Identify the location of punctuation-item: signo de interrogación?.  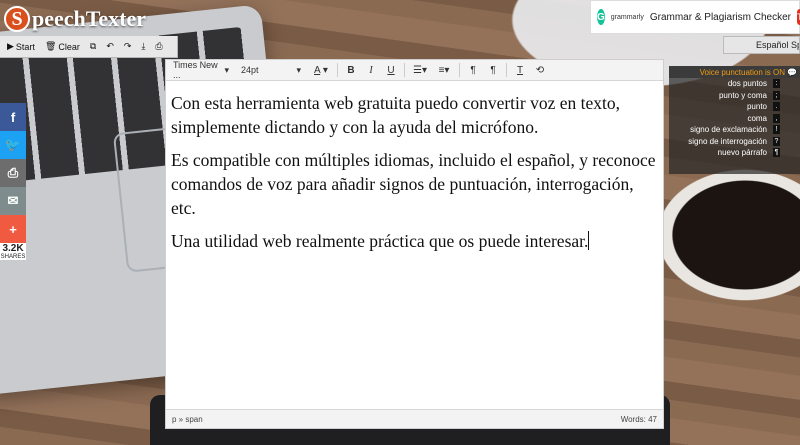
(734, 142).